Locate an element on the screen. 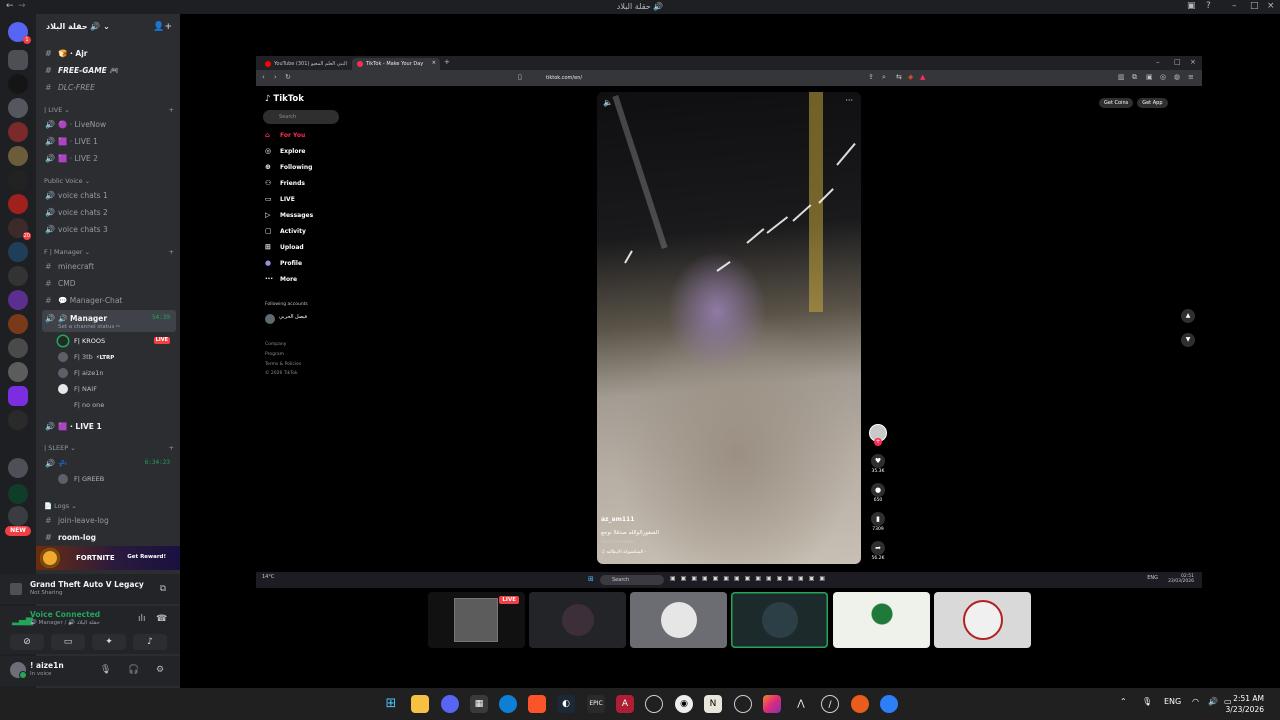 Image resolution: width=1280 pixels, height=720 pixels. inbox-icon: ▣ is located at coordinates (1191, 6).